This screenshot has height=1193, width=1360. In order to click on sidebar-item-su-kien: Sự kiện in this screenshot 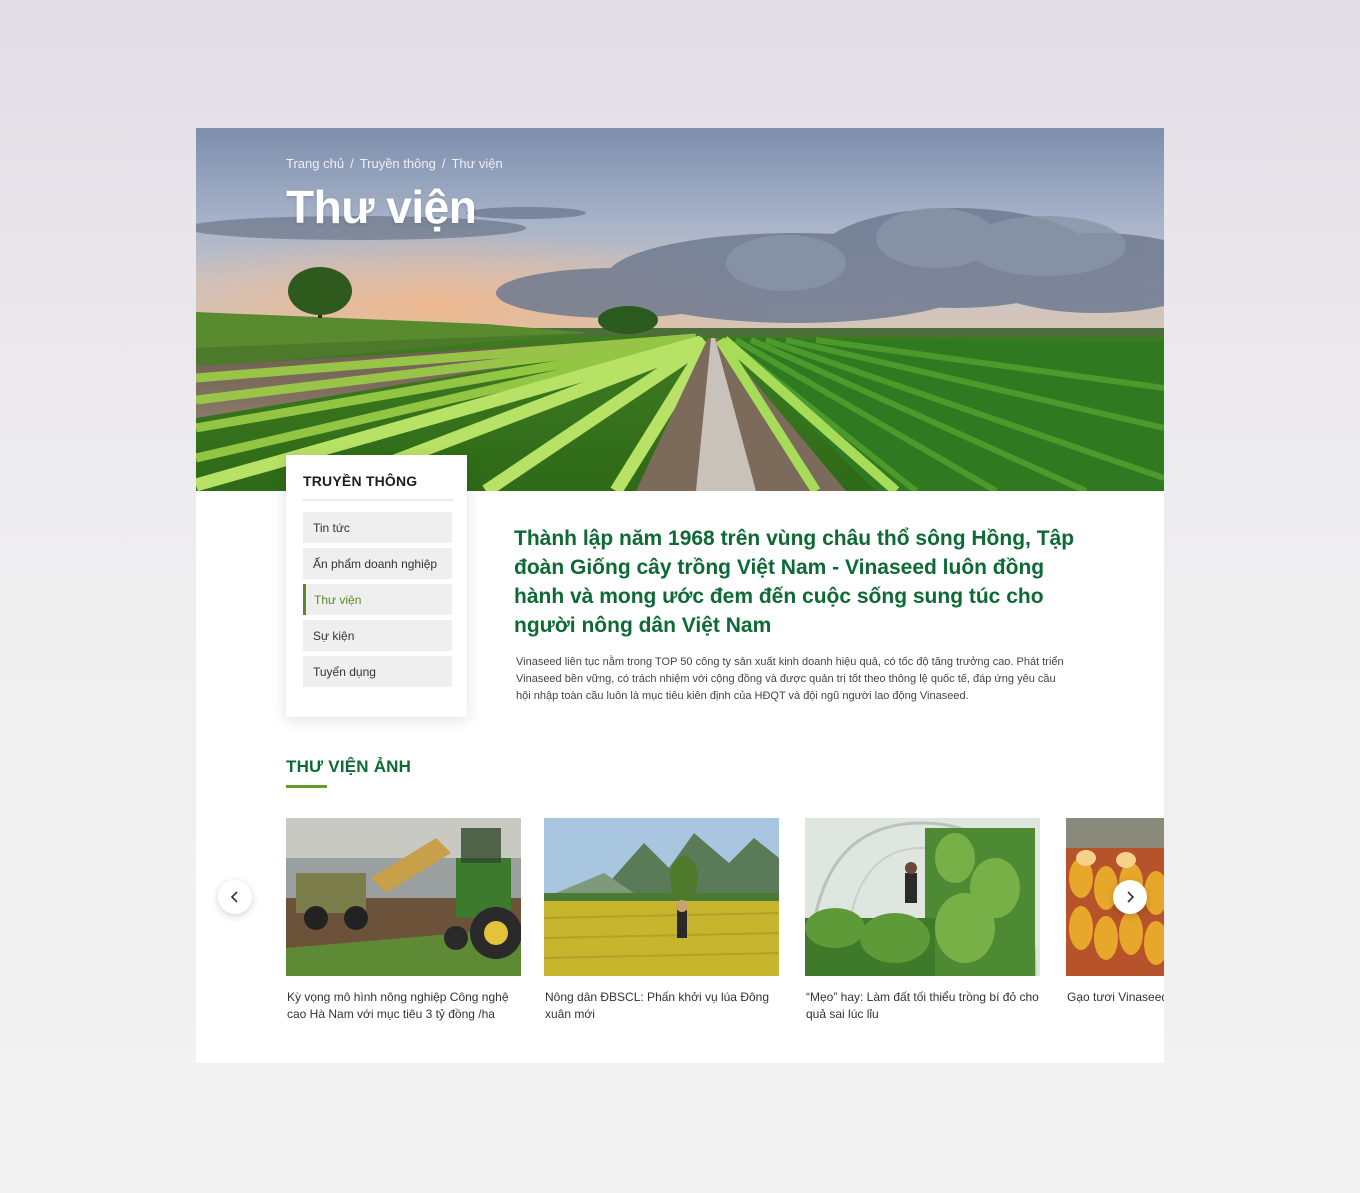, I will do `click(377, 635)`.